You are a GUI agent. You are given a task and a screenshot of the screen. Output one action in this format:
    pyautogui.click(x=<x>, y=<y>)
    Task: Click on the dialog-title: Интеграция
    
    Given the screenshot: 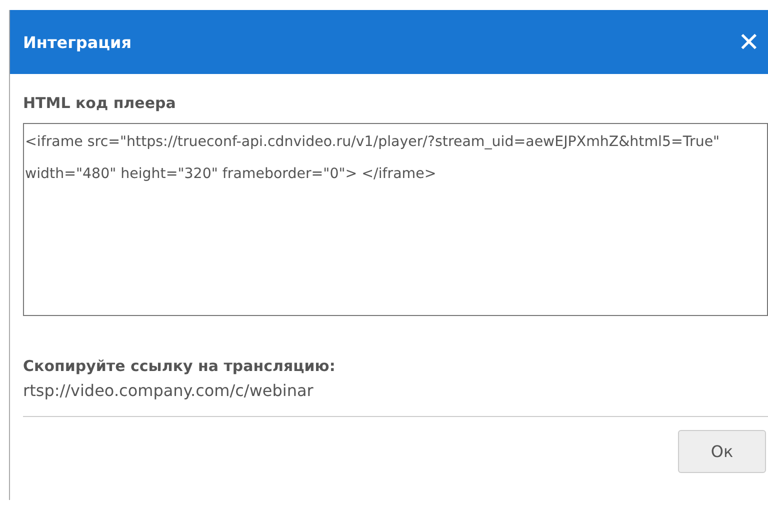 What is the action you would take?
    pyautogui.click(x=77, y=42)
    